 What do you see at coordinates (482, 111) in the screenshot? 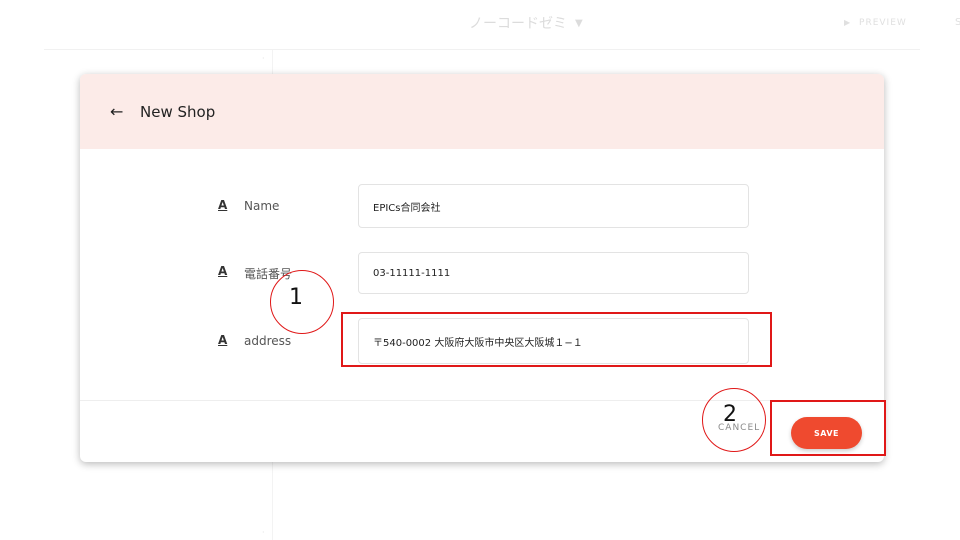
I see `dialog-header: ← New Shop` at bounding box center [482, 111].